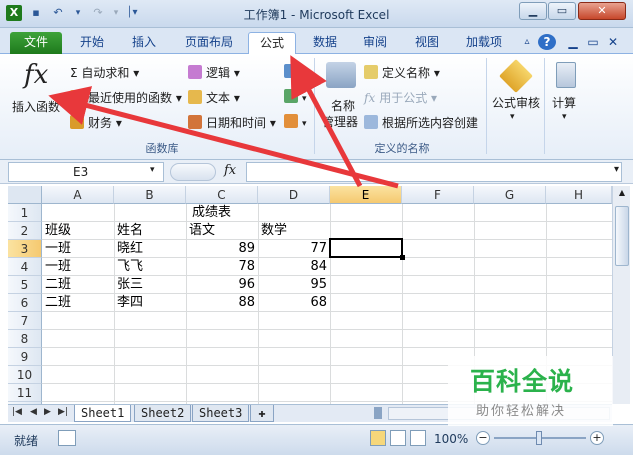 The width and height of the screenshot is (633, 455). I want to click on name-box: E3, so click(86, 172).